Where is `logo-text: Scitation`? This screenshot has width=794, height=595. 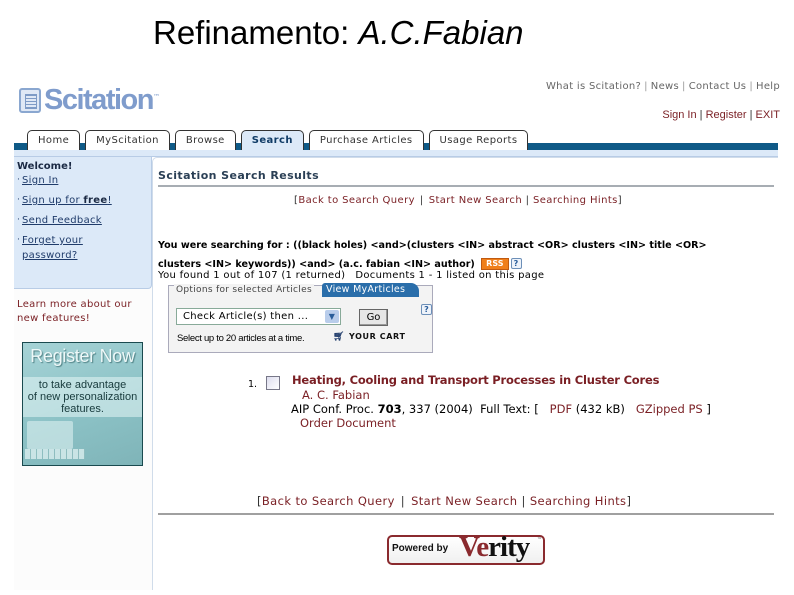
logo-text: Scitation is located at coordinates (99, 100).